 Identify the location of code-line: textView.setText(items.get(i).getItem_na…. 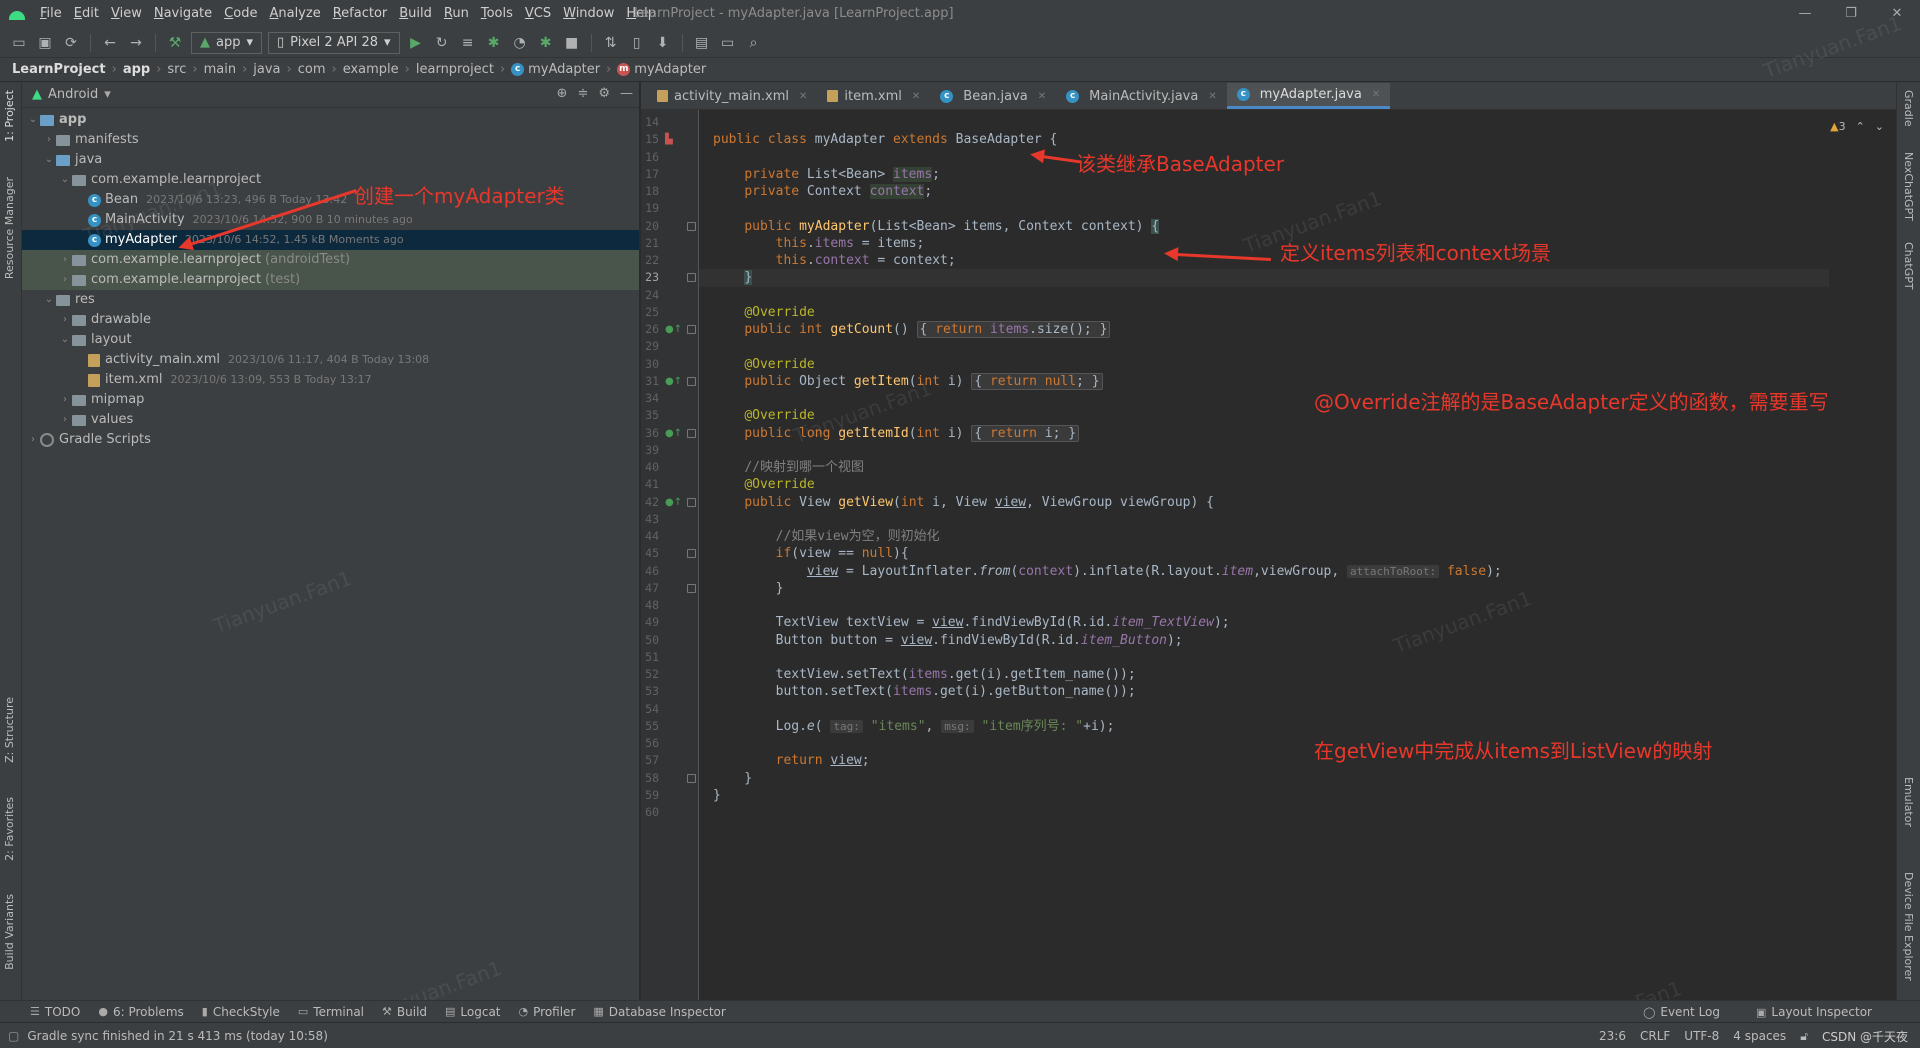
(924, 674).